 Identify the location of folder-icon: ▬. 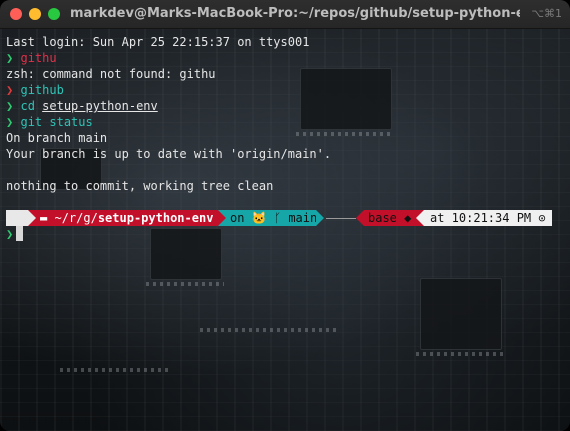
(44, 218).